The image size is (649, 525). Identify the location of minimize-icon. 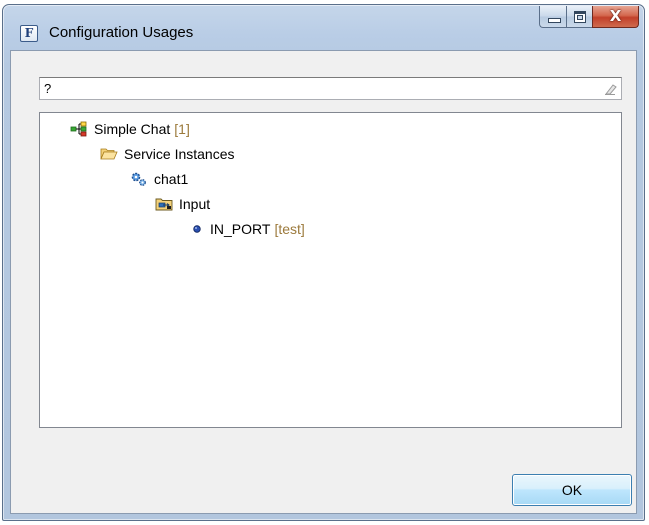
(554, 20).